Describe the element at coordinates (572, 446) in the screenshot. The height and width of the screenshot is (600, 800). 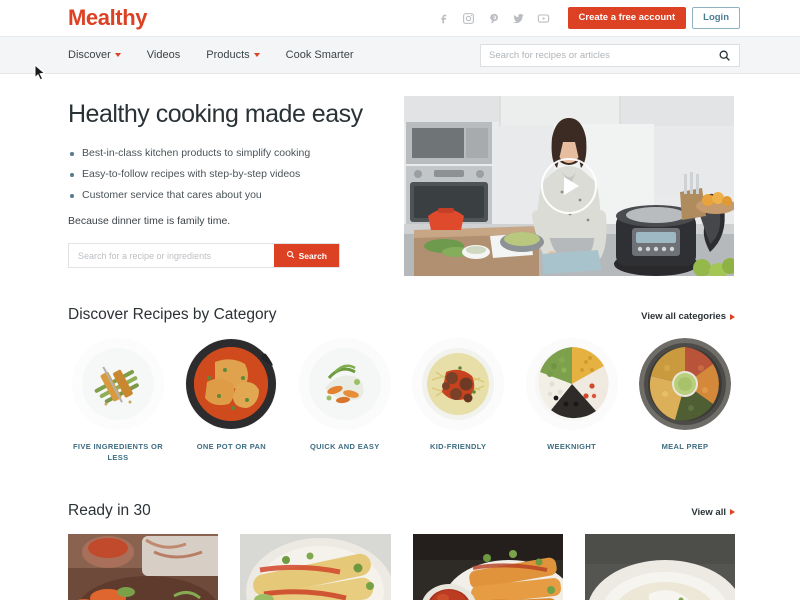
I see `category-label: WEEKNIGHT` at that location.